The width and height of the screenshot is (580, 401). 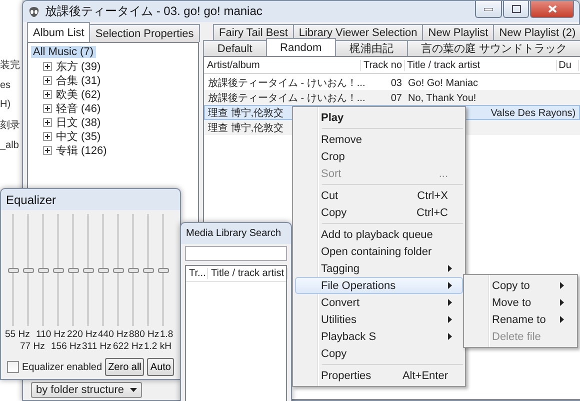 What do you see at coordinates (31, 199) in the screenshot?
I see `window-title: Equalizer` at bounding box center [31, 199].